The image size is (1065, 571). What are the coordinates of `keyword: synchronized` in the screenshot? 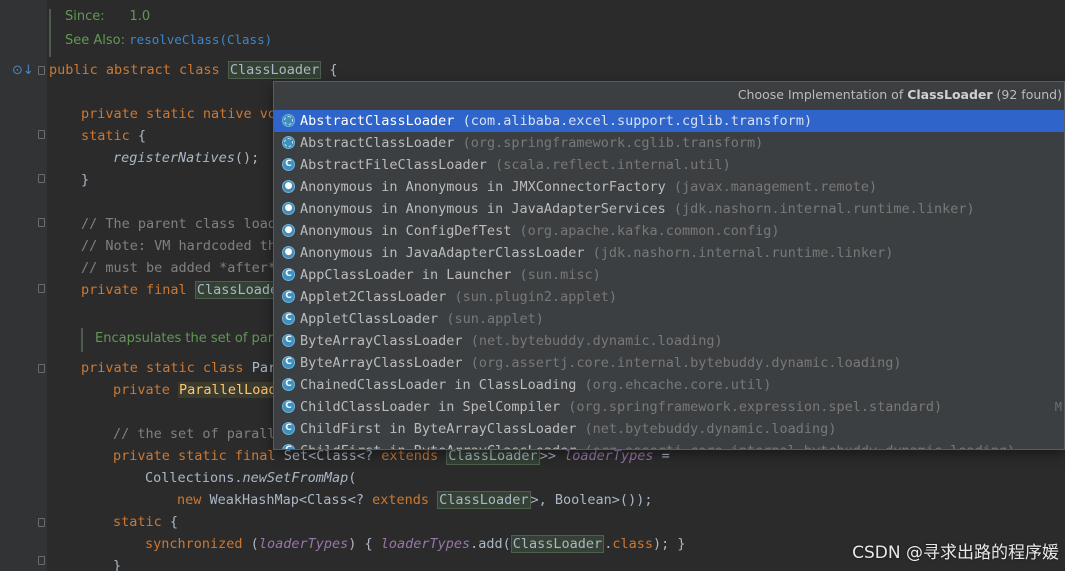 It's located at (194, 544).